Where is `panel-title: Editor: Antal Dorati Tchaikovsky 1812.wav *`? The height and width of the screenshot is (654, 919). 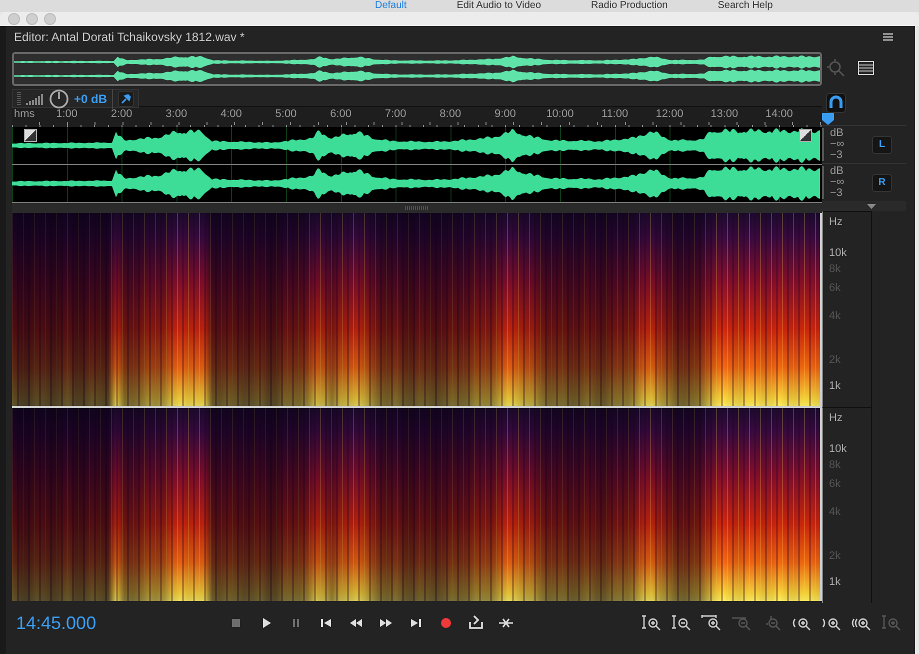 panel-title: Editor: Antal Dorati Tchaikovsky 1812.wav * is located at coordinates (129, 37).